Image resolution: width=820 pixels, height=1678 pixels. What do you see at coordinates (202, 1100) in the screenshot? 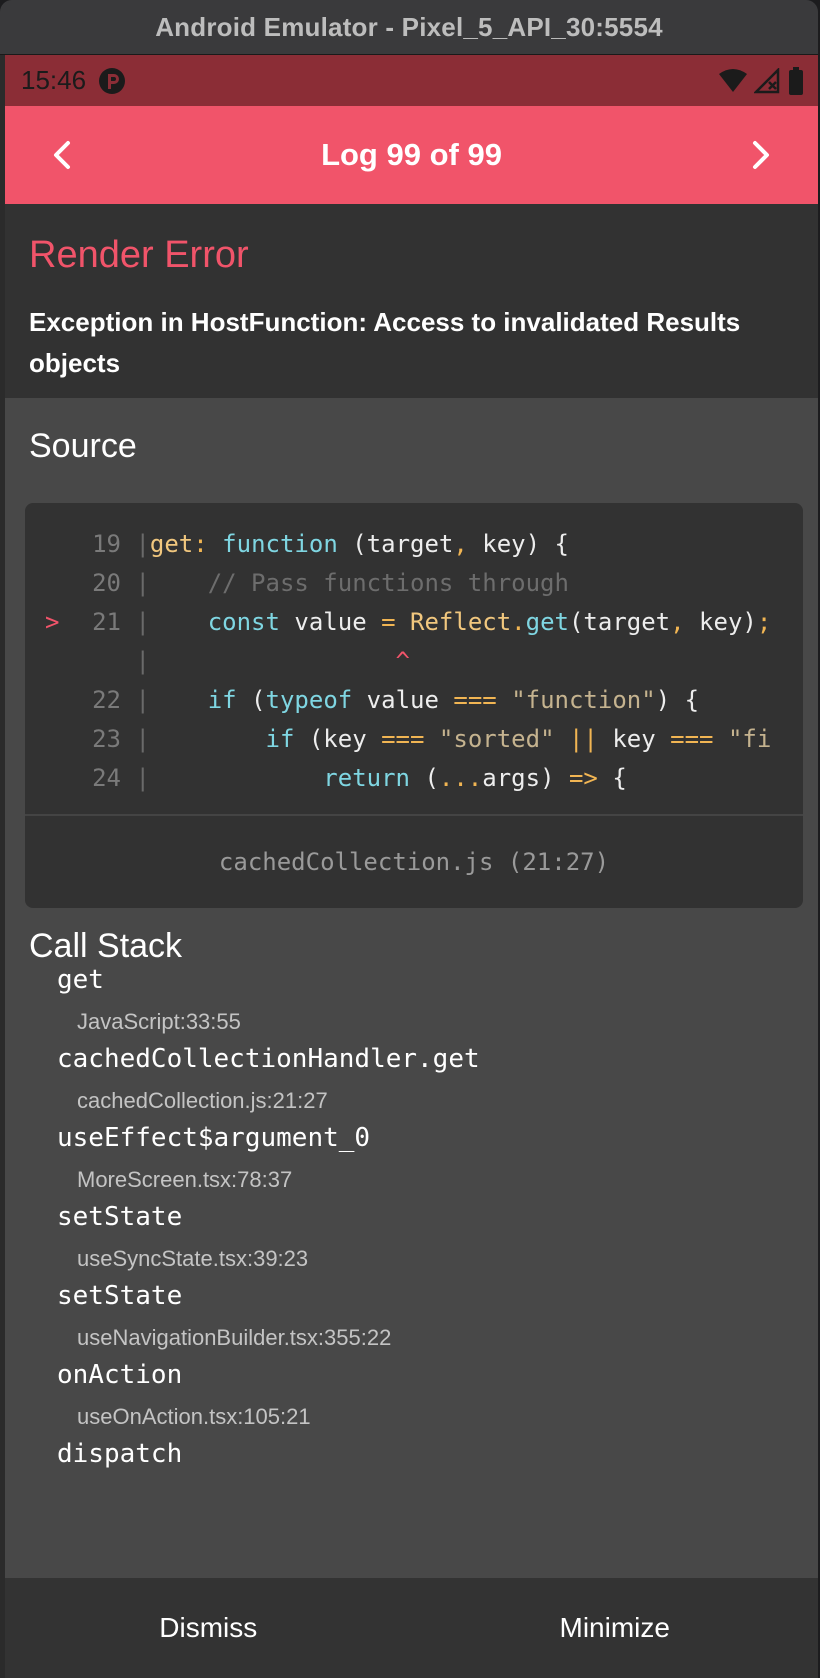
I see `frame-location: cachedCollection.js:21:27` at bounding box center [202, 1100].